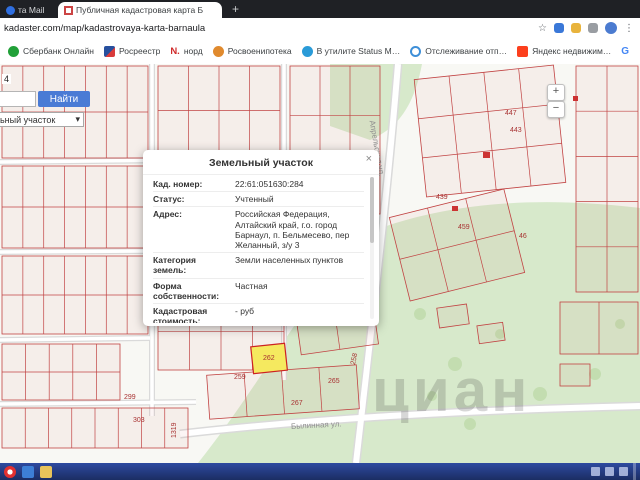  I want to click on popup-row-cad-number: Кад. номер: 22:61:051630:284, so click(258, 184).